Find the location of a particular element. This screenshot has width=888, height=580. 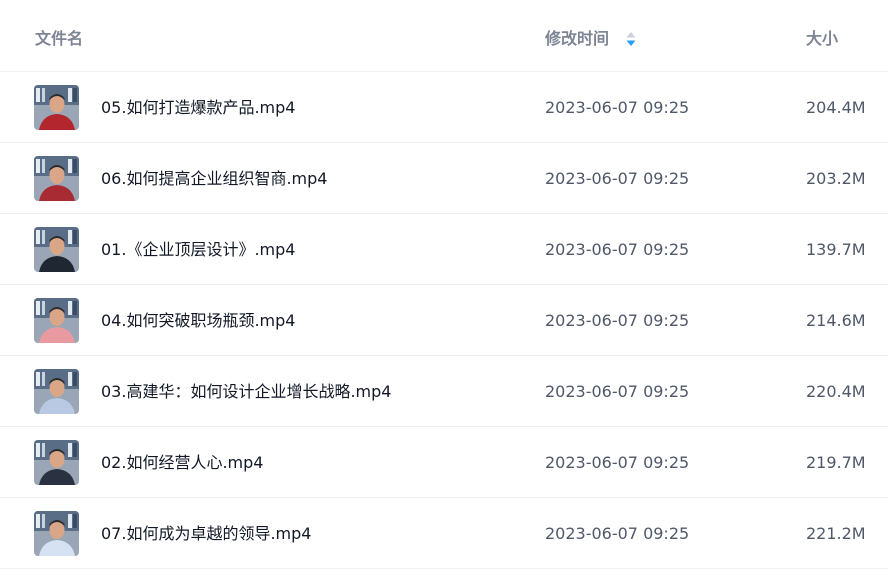

column-header-name: 文件名 is located at coordinates (59, 36).